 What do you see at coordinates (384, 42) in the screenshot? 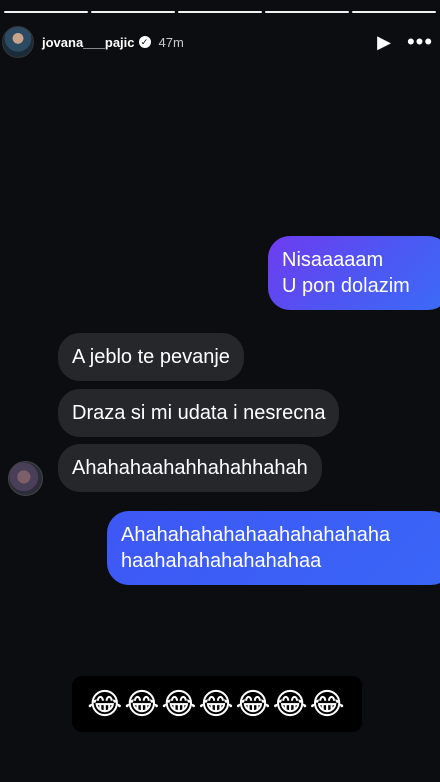
I see `play-icon: ▶` at bounding box center [384, 42].